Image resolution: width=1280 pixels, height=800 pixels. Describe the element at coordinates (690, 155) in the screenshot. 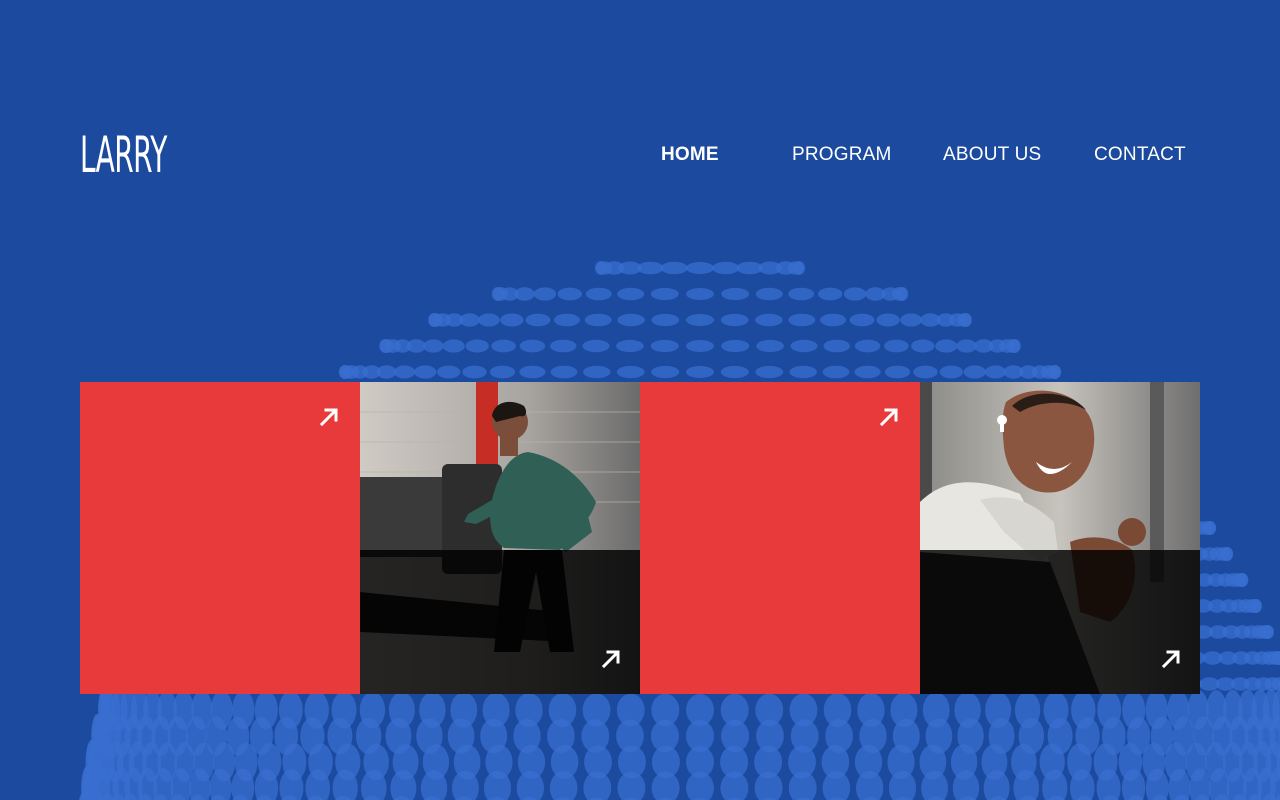

I see `nav-home: HOME` at that location.